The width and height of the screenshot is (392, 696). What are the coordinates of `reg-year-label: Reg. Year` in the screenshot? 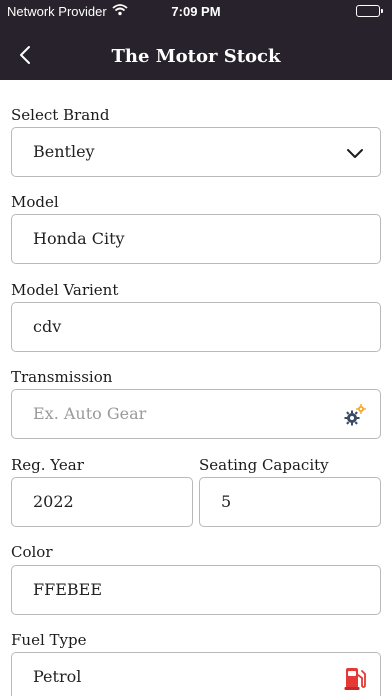 It's located at (47, 465).